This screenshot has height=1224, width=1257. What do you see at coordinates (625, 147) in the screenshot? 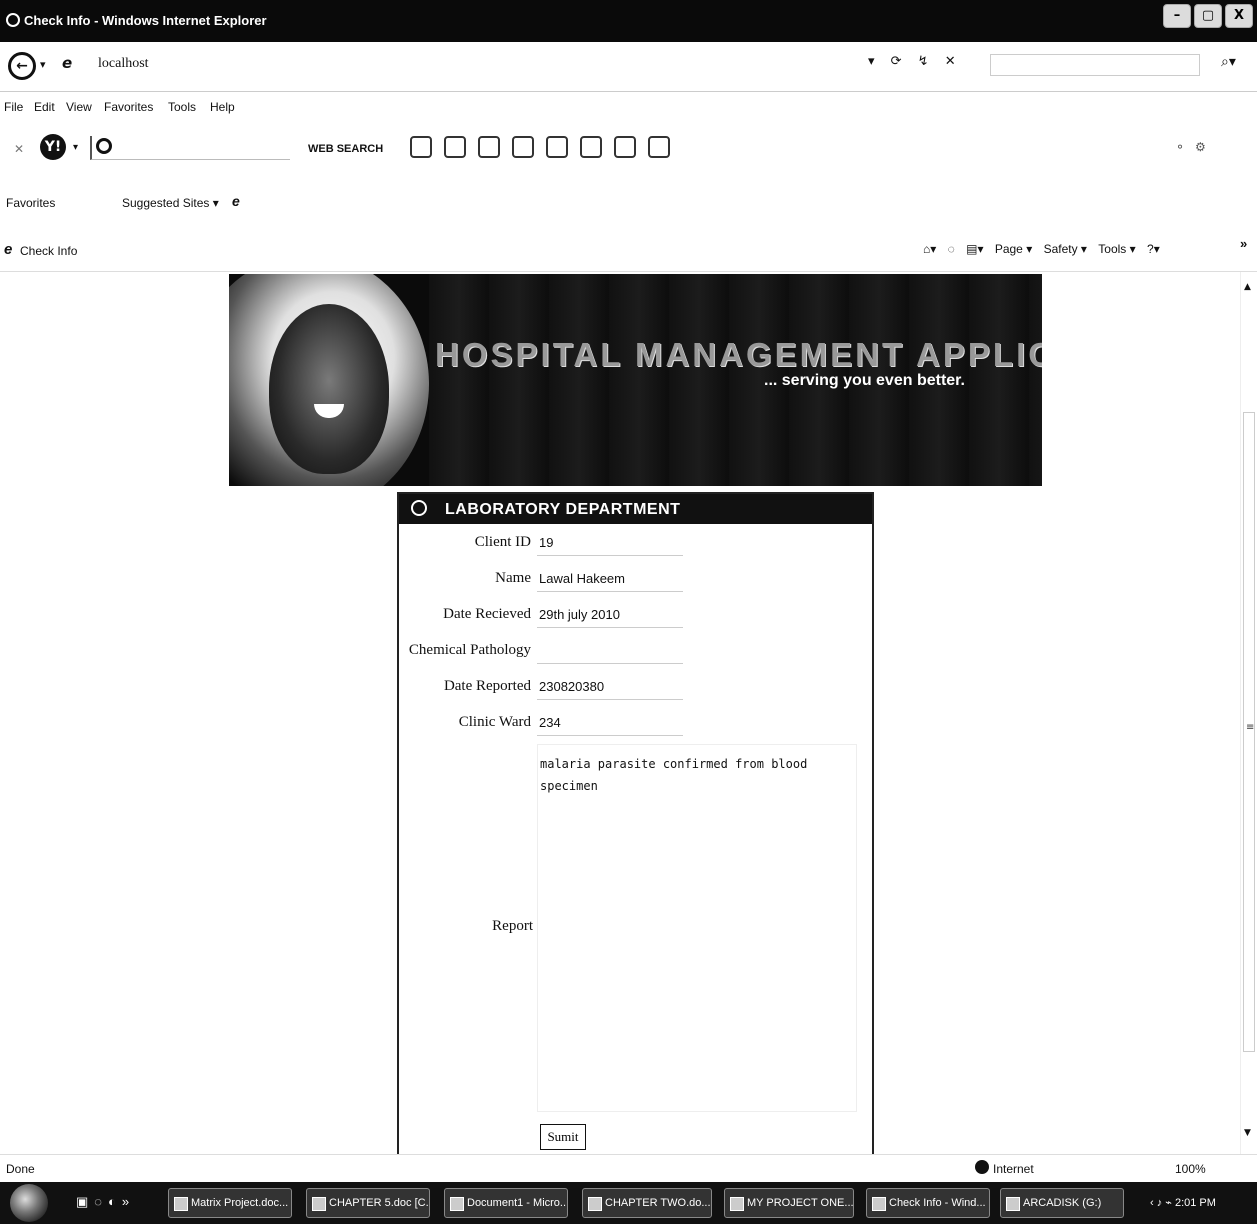
I see `games-icon` at bounding box center [625, 147].